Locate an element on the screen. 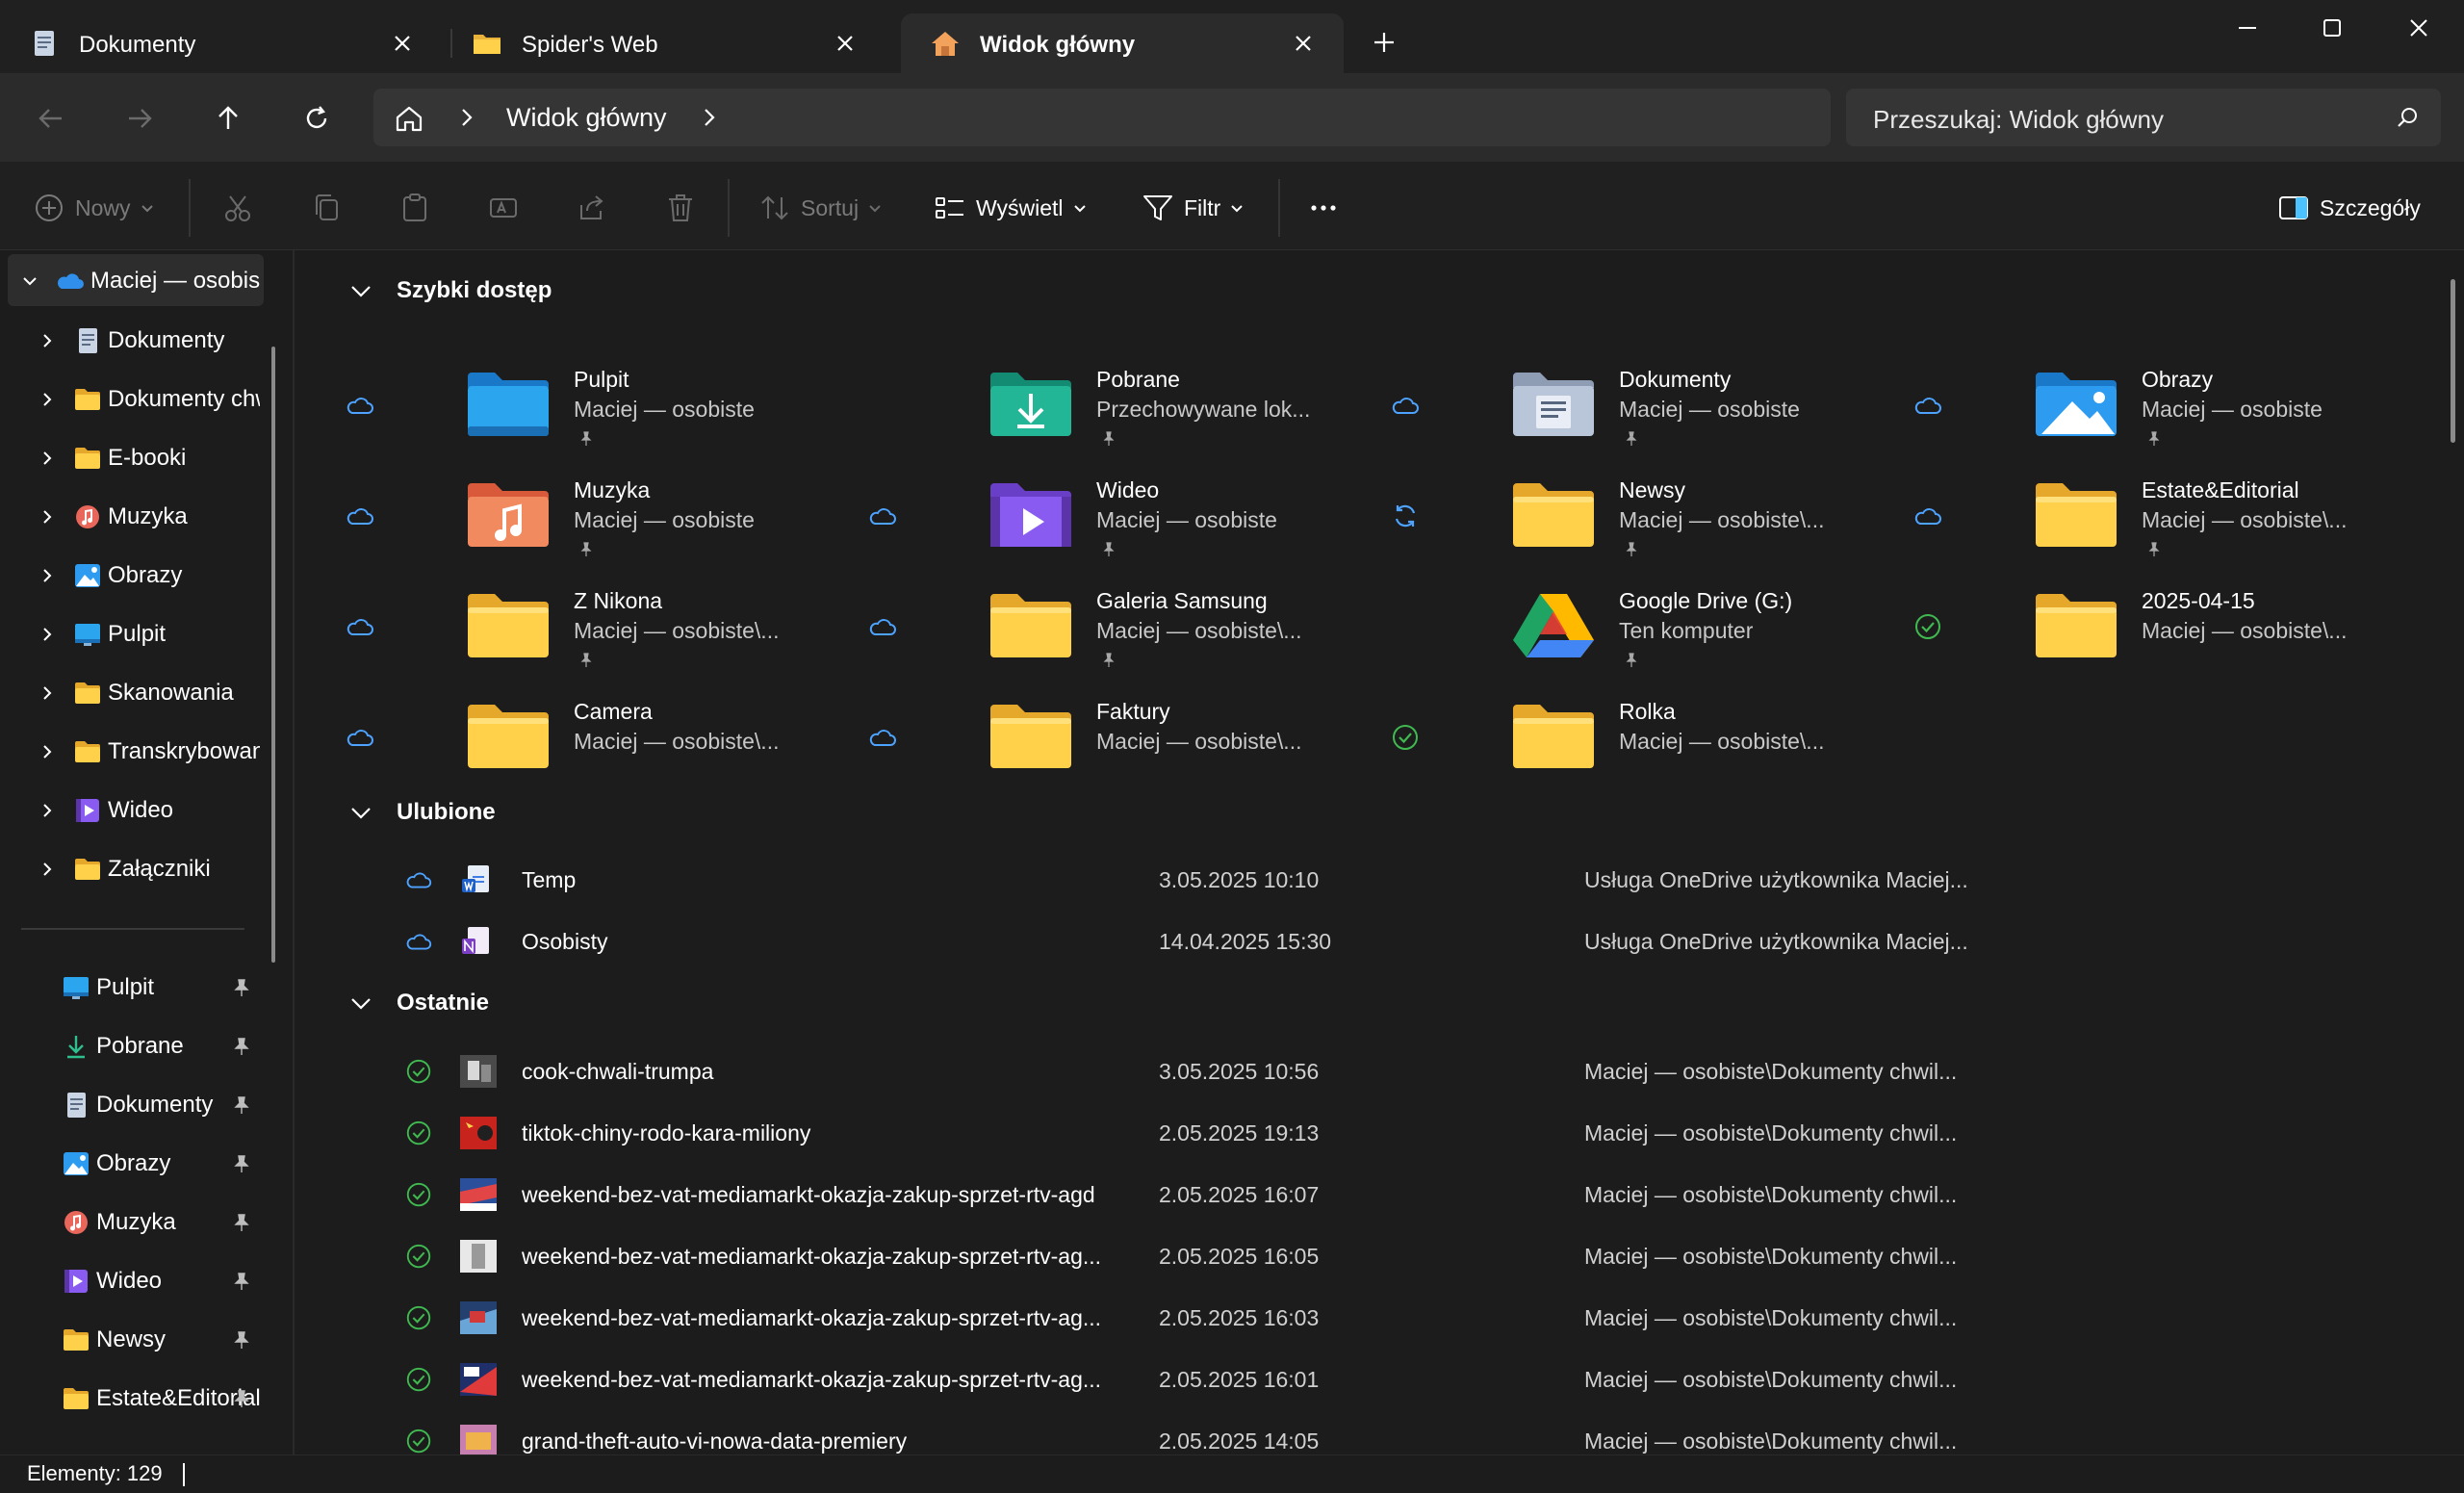 This screenshot has height=1493, width=2464. paste-button is located at coordinates (414, 208).